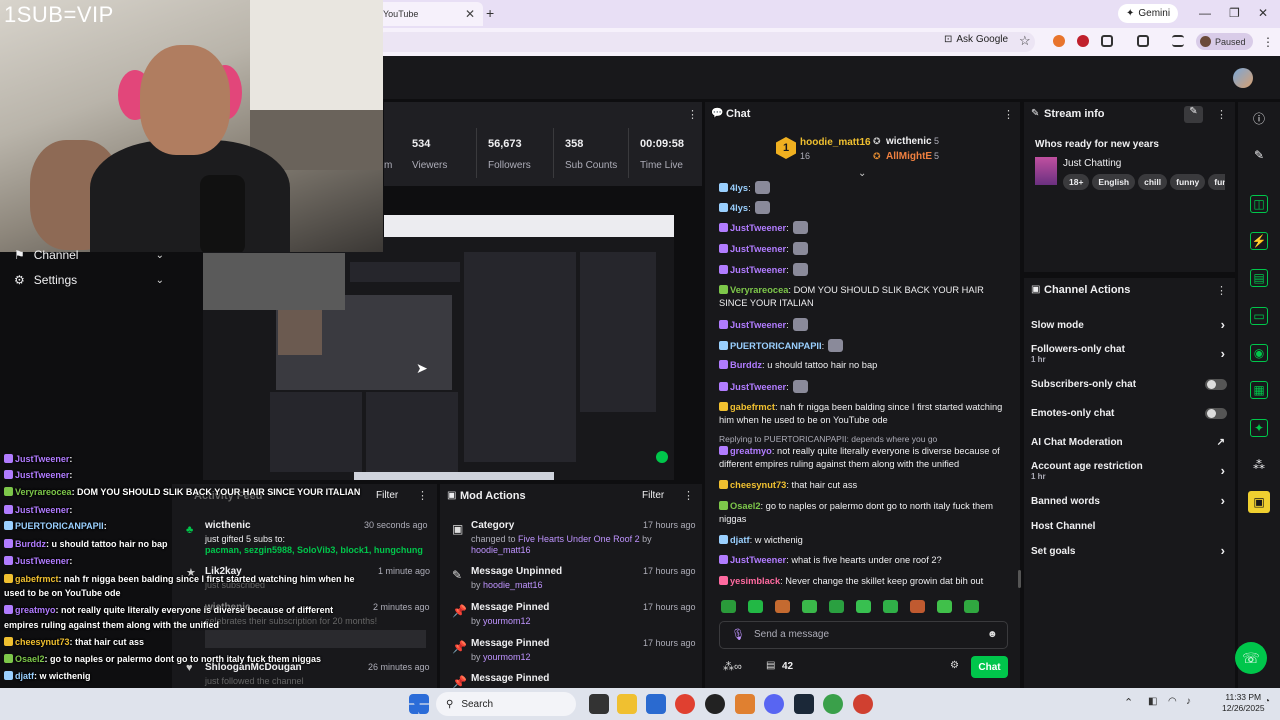  What do you see at coordinates (1025, 41) in the screenshot?
I see `bookmark-star-icon: ☆` at bounding box center [1025, 41].